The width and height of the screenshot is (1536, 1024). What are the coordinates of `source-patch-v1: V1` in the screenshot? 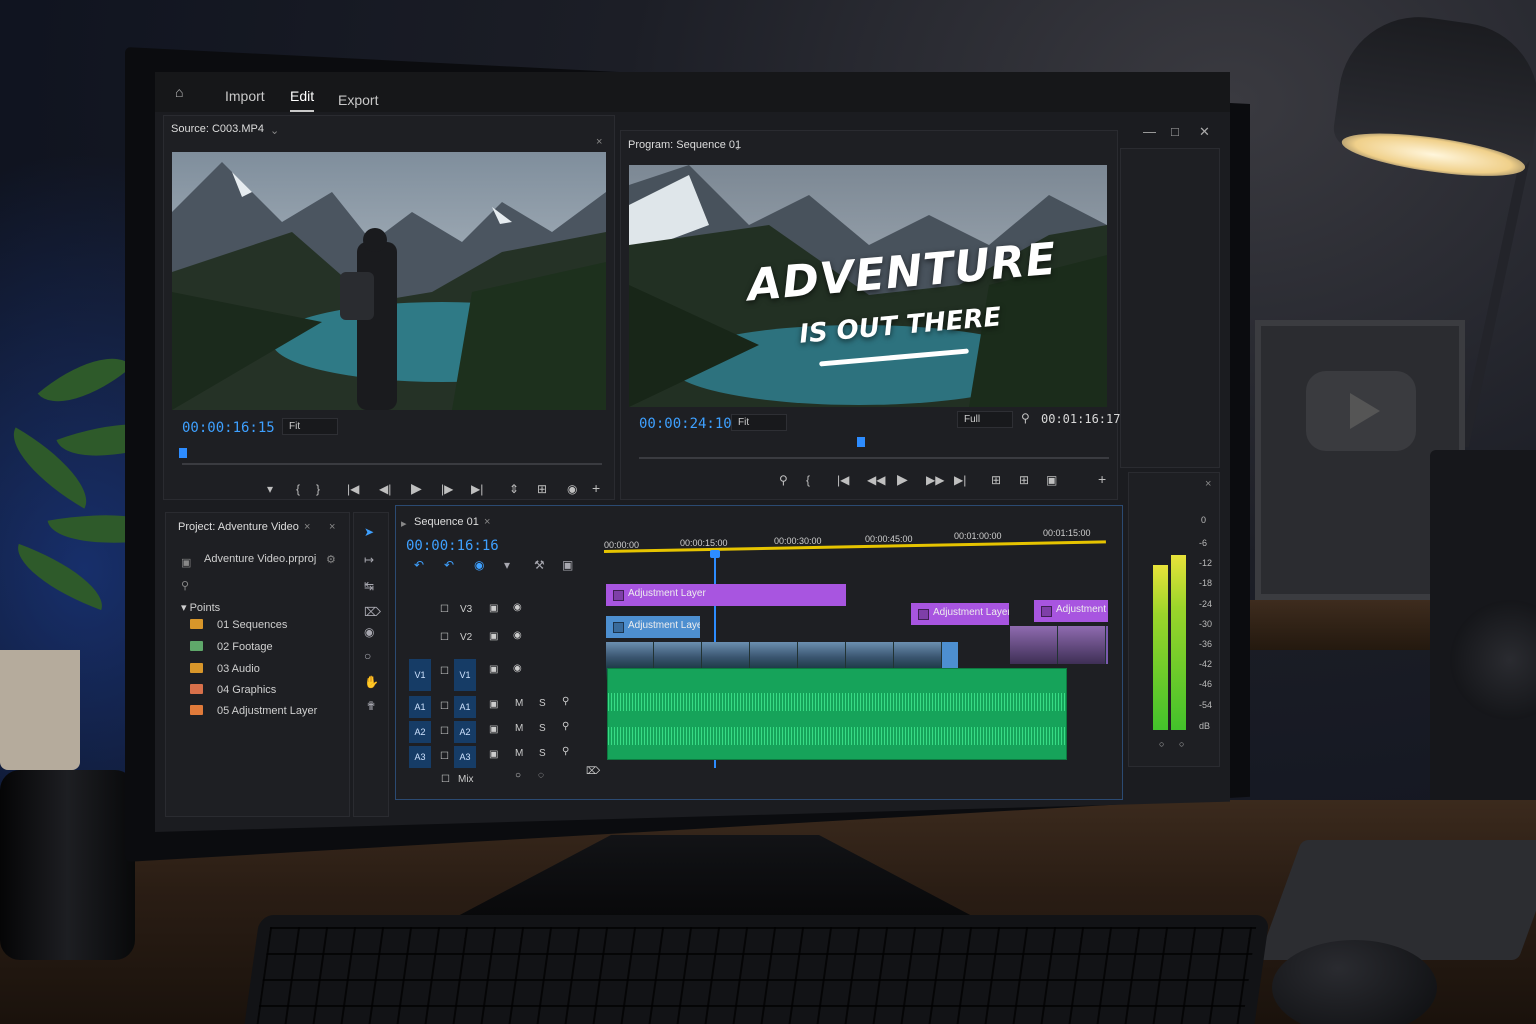 It's located at (420, 675).